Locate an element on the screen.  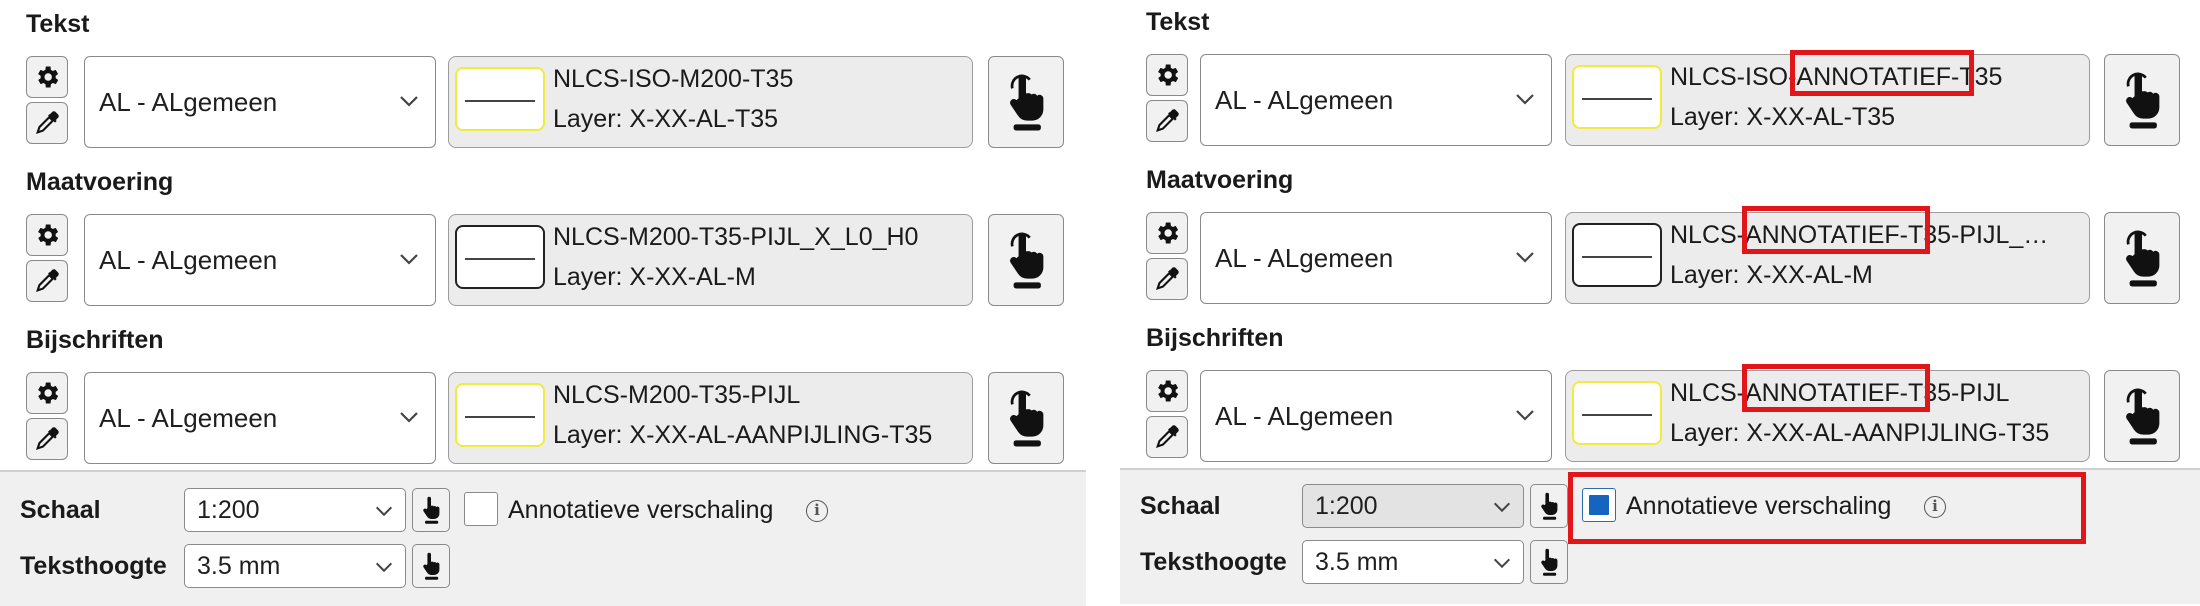
annotative-scaling-label: Annotatieve verschaling is located at coordinates (641, 510).